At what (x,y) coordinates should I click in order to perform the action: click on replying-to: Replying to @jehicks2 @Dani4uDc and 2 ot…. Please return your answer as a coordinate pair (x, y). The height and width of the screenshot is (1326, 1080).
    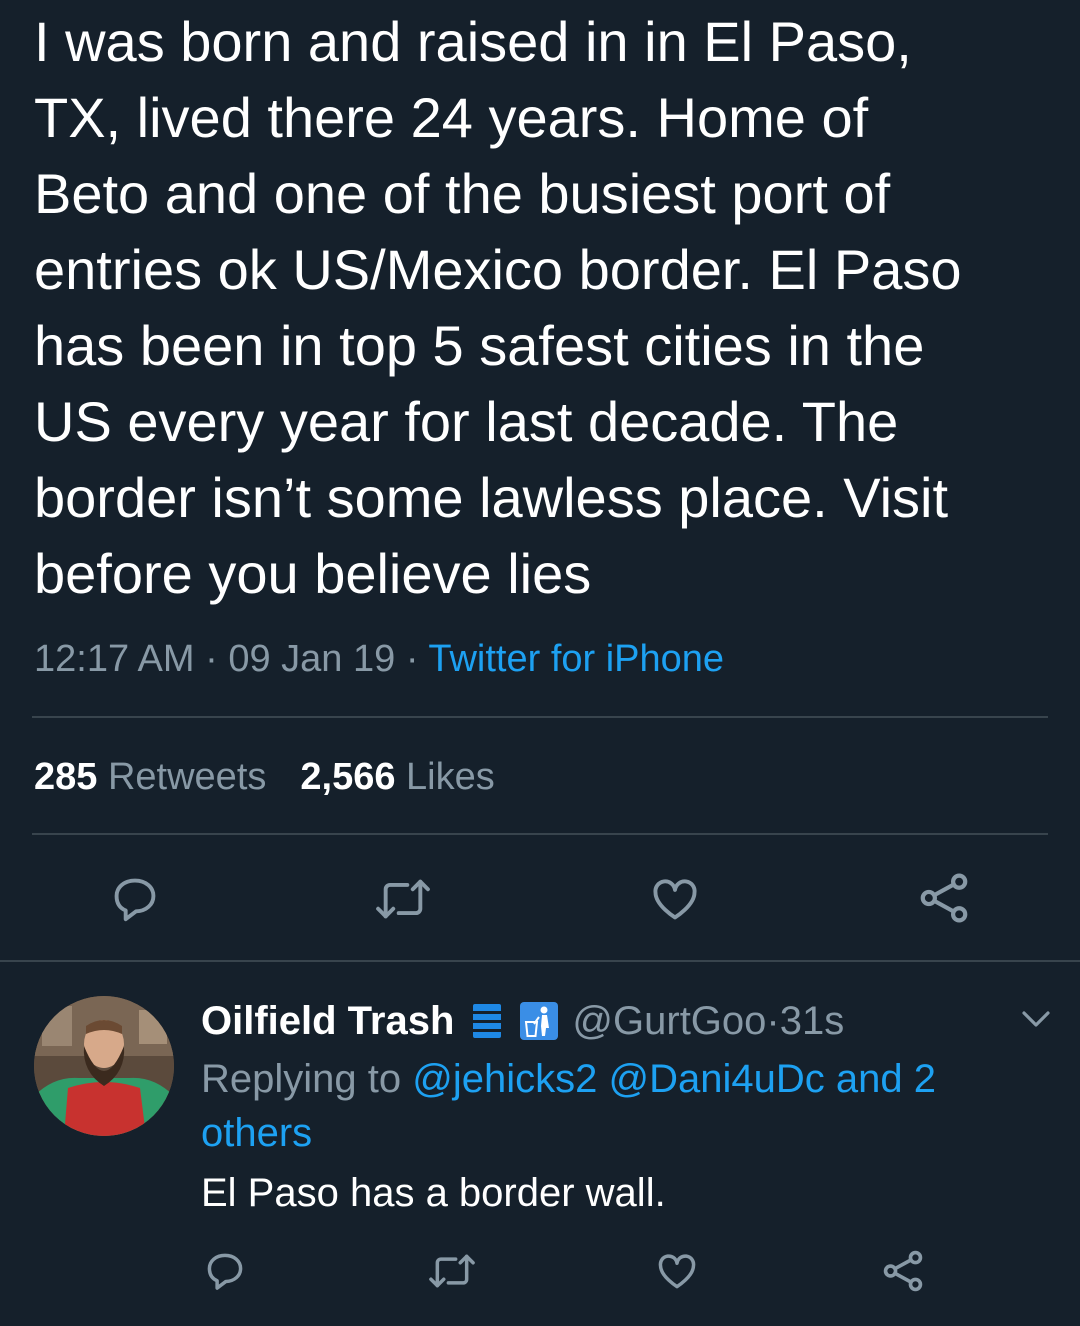
    Looking at the image, I should click on (601, 1106).